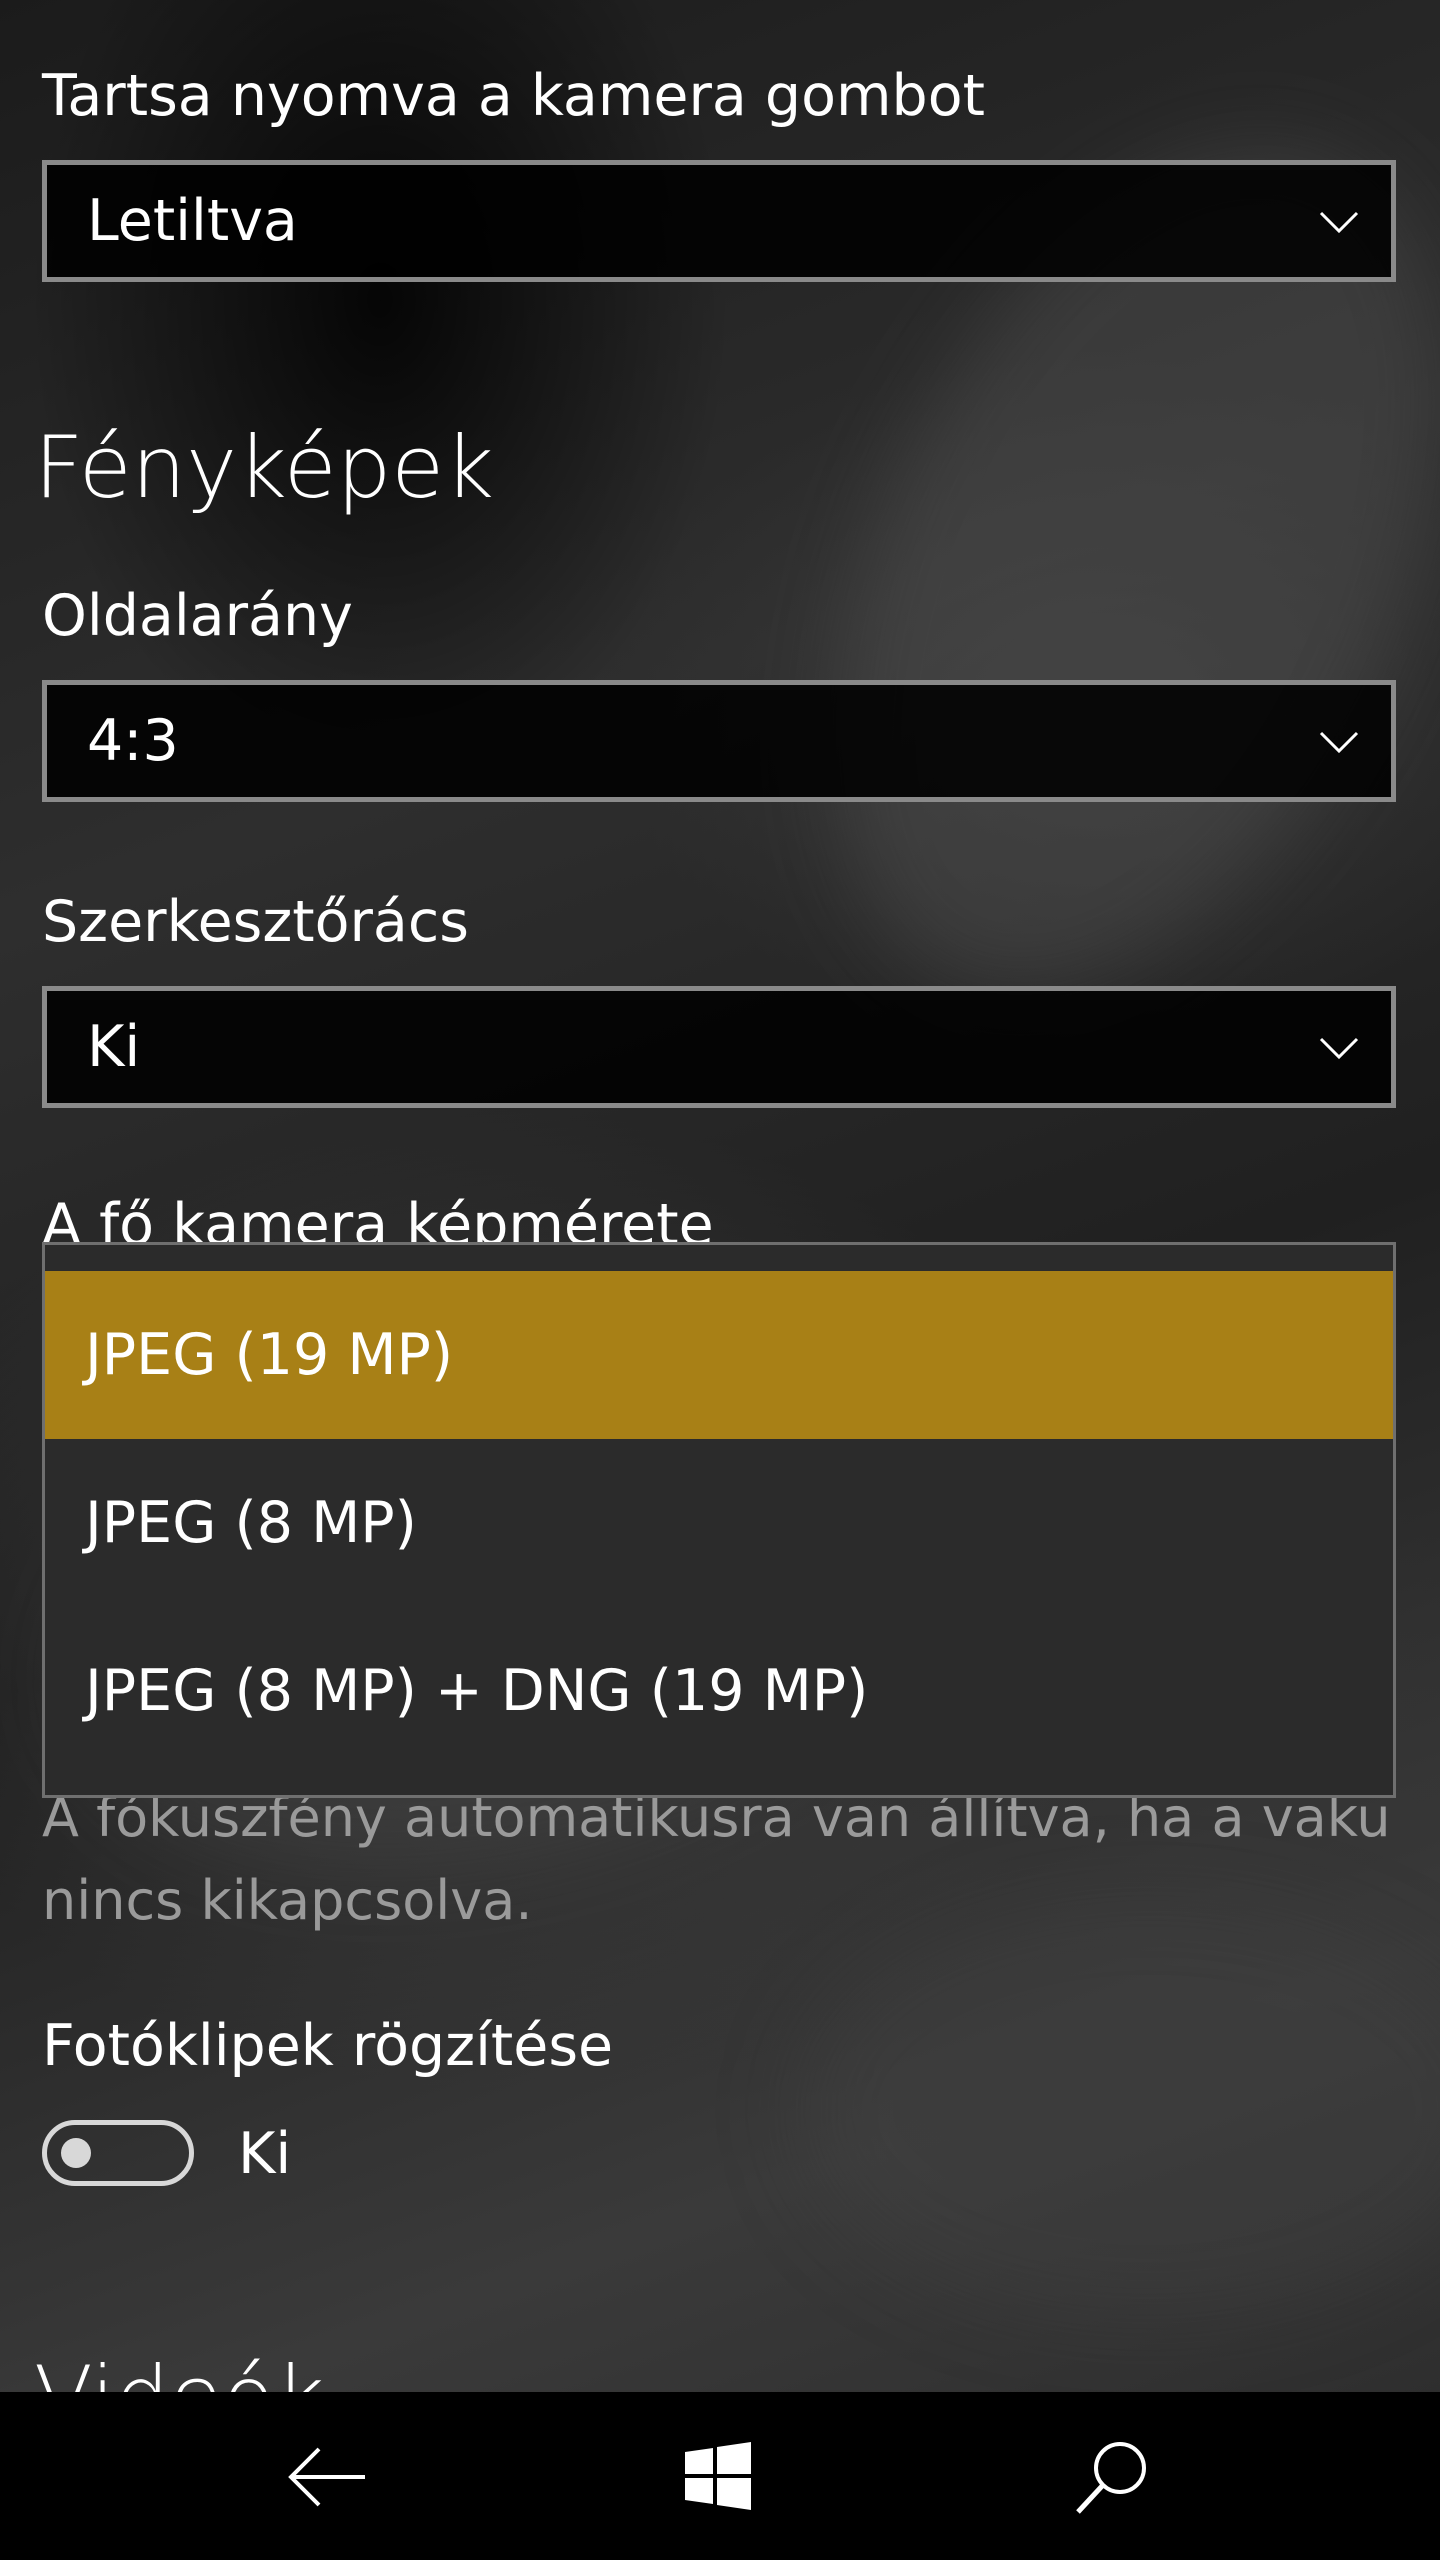 This screenshot has width=1440, height=2560. I want to click on framing-grid-combobox: Ki, so click(719, 1047).